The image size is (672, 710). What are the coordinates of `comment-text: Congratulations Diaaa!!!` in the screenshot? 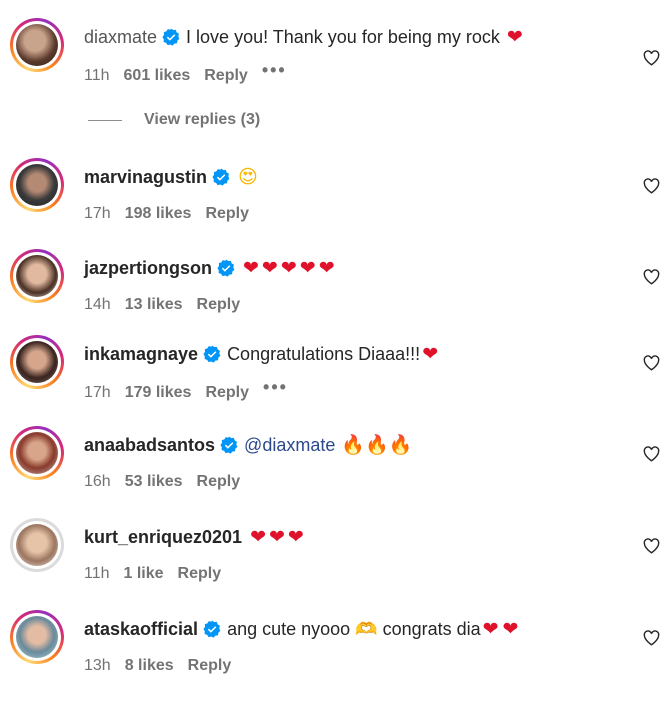 It's located at (324, 354).